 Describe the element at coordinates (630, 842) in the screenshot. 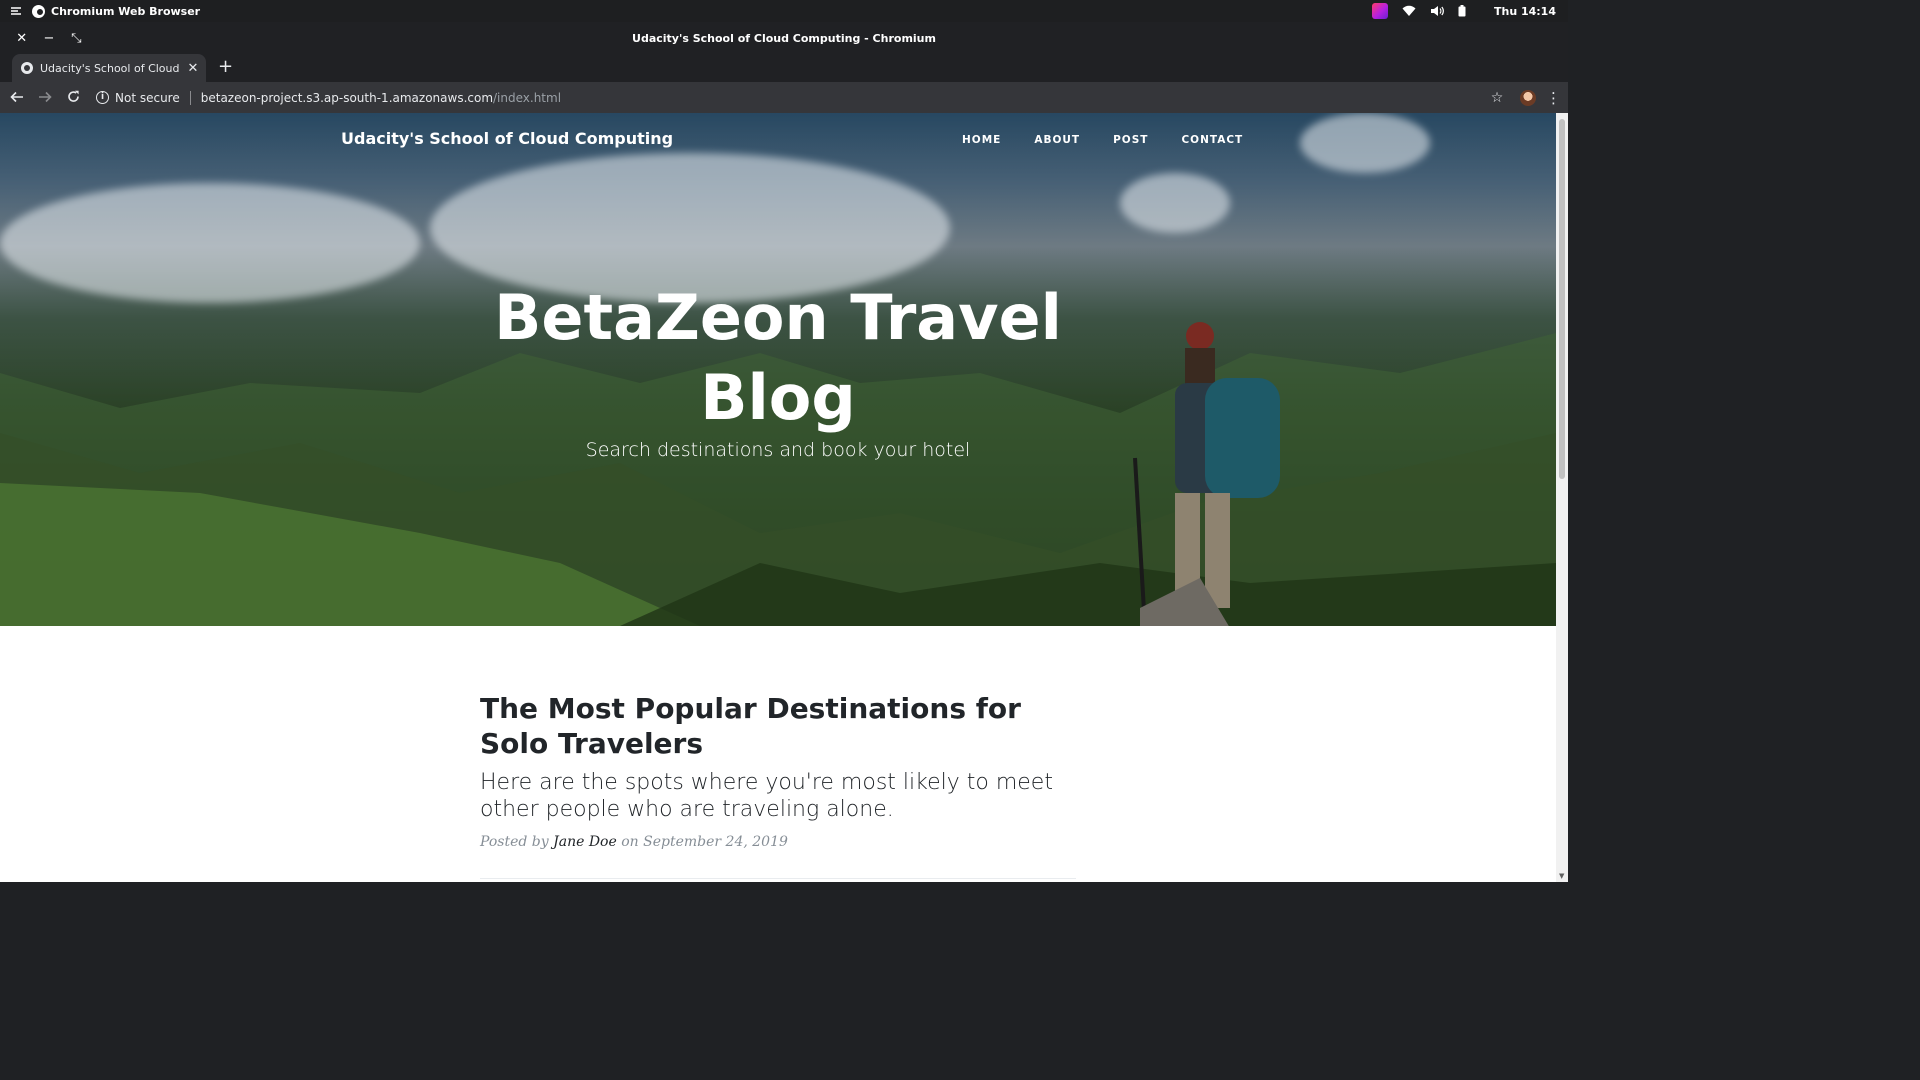

I see `post-meta-on: on` at that location.